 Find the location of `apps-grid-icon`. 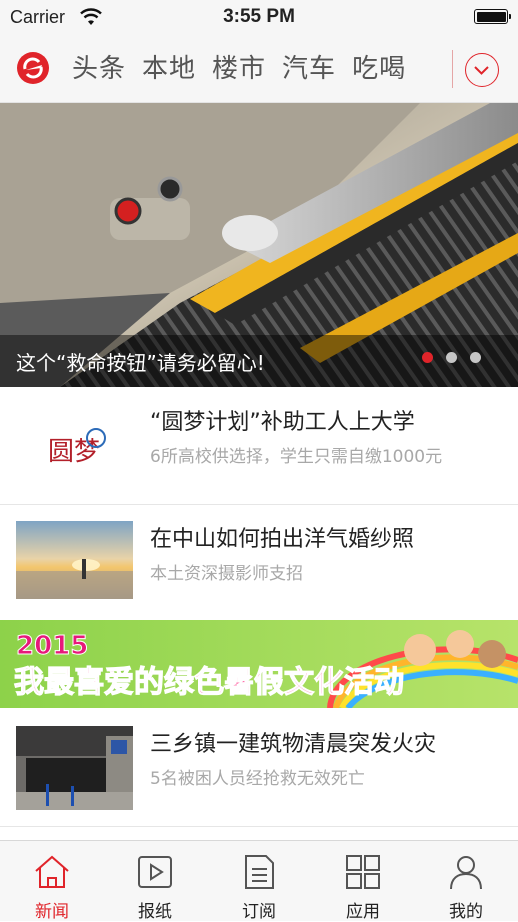

apps-grid-icon is located at coordinates (363, 872).